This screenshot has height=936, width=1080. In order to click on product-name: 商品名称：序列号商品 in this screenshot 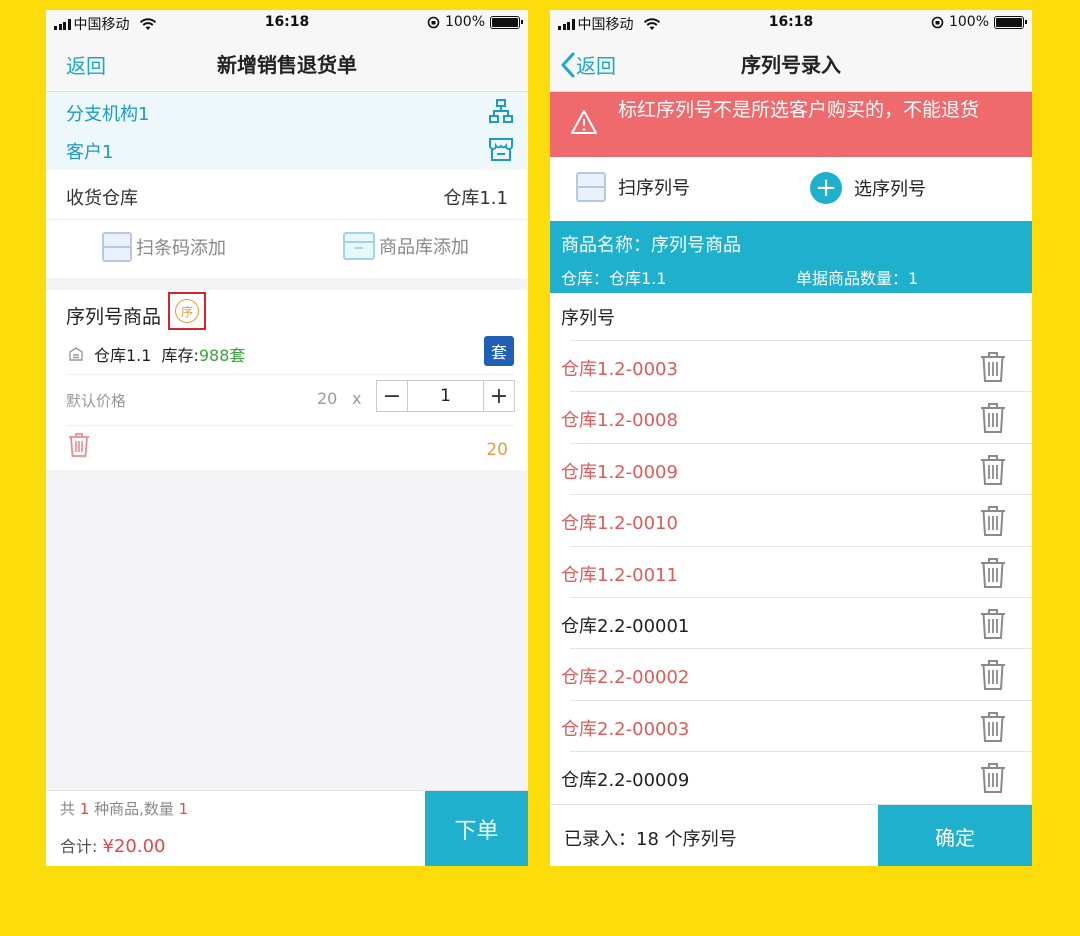, I will do `click(651, 245)`.